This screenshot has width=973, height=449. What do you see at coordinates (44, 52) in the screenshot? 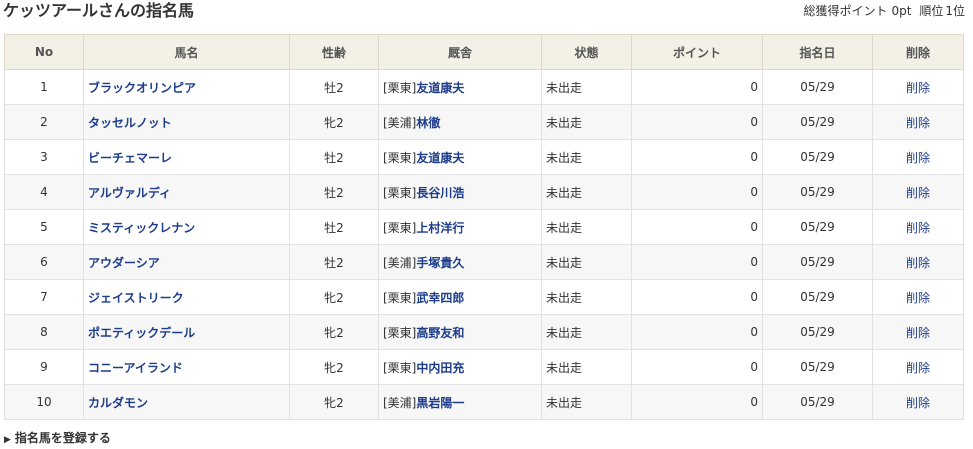
I see `col-header-no: No` at bounding box center [44, 52].